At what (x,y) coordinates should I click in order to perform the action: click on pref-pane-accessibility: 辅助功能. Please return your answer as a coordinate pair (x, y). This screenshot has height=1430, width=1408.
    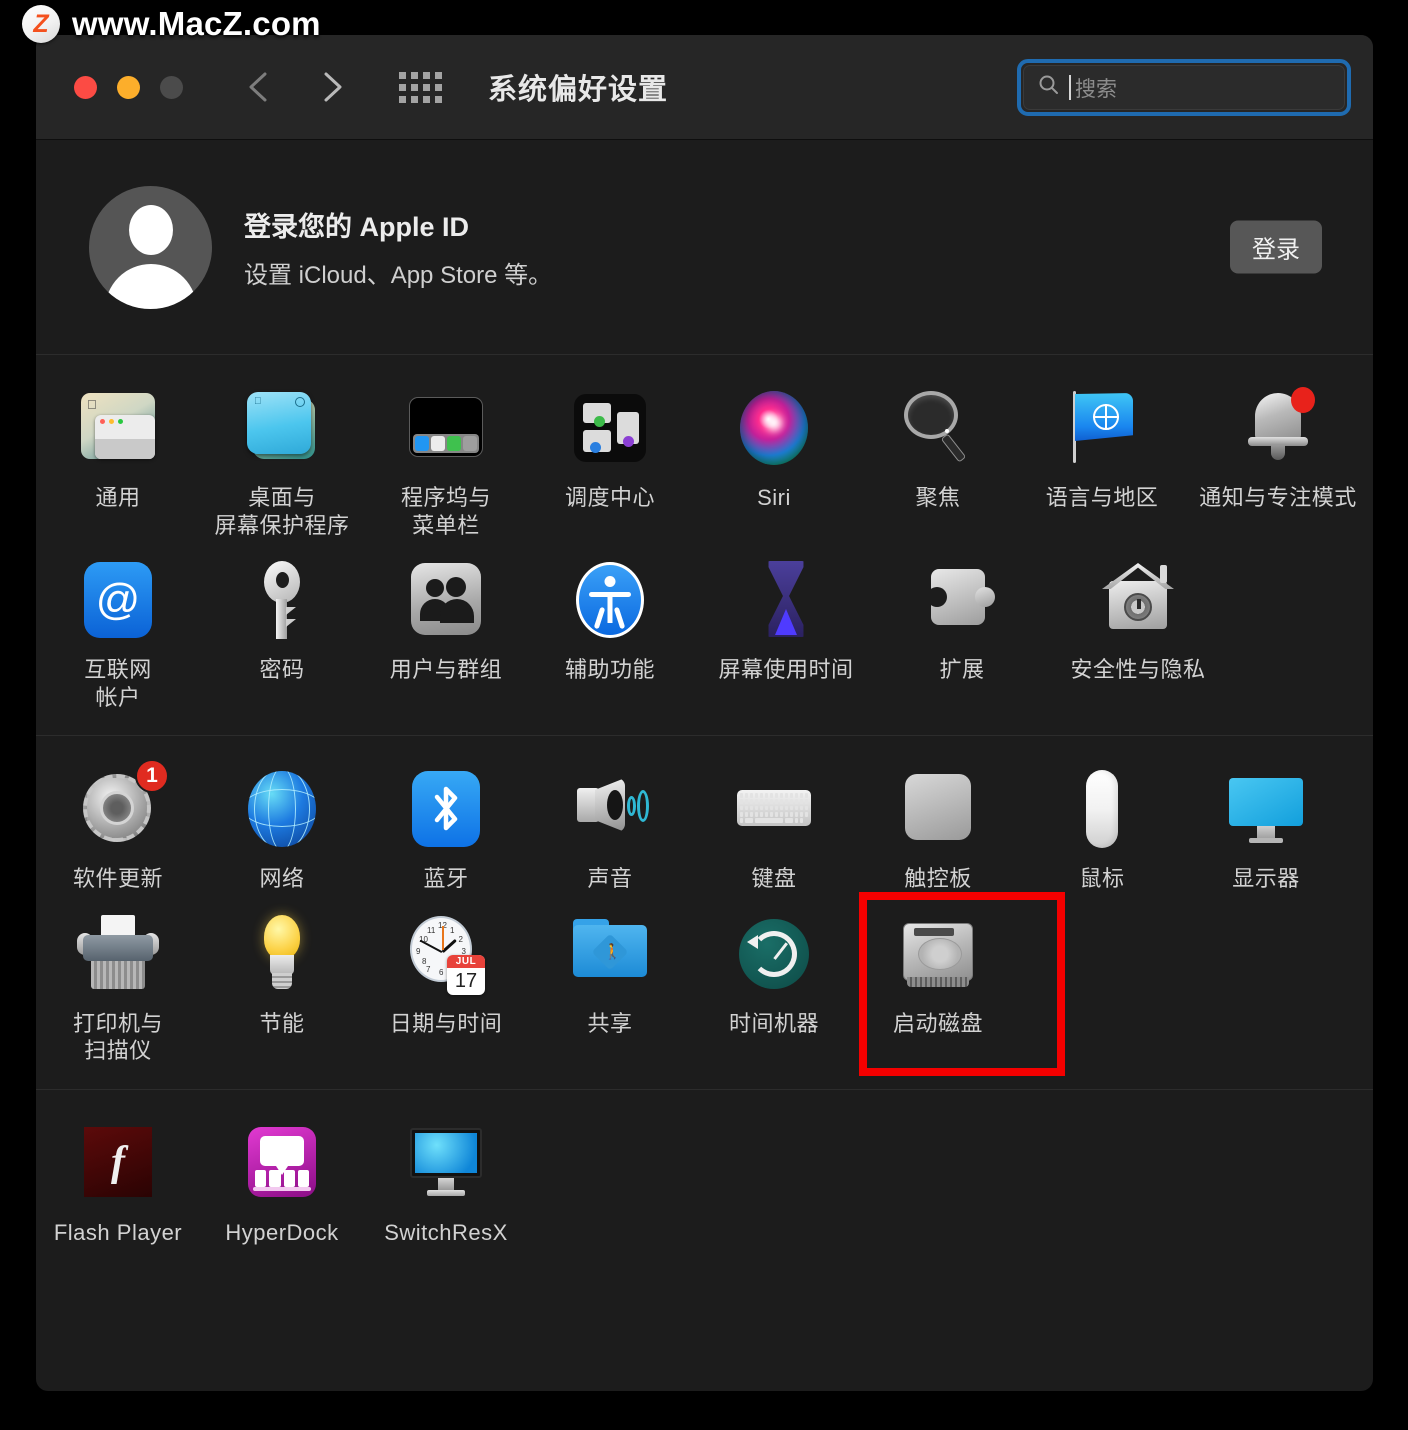
    Looking at the image, I should click on (610, 635).